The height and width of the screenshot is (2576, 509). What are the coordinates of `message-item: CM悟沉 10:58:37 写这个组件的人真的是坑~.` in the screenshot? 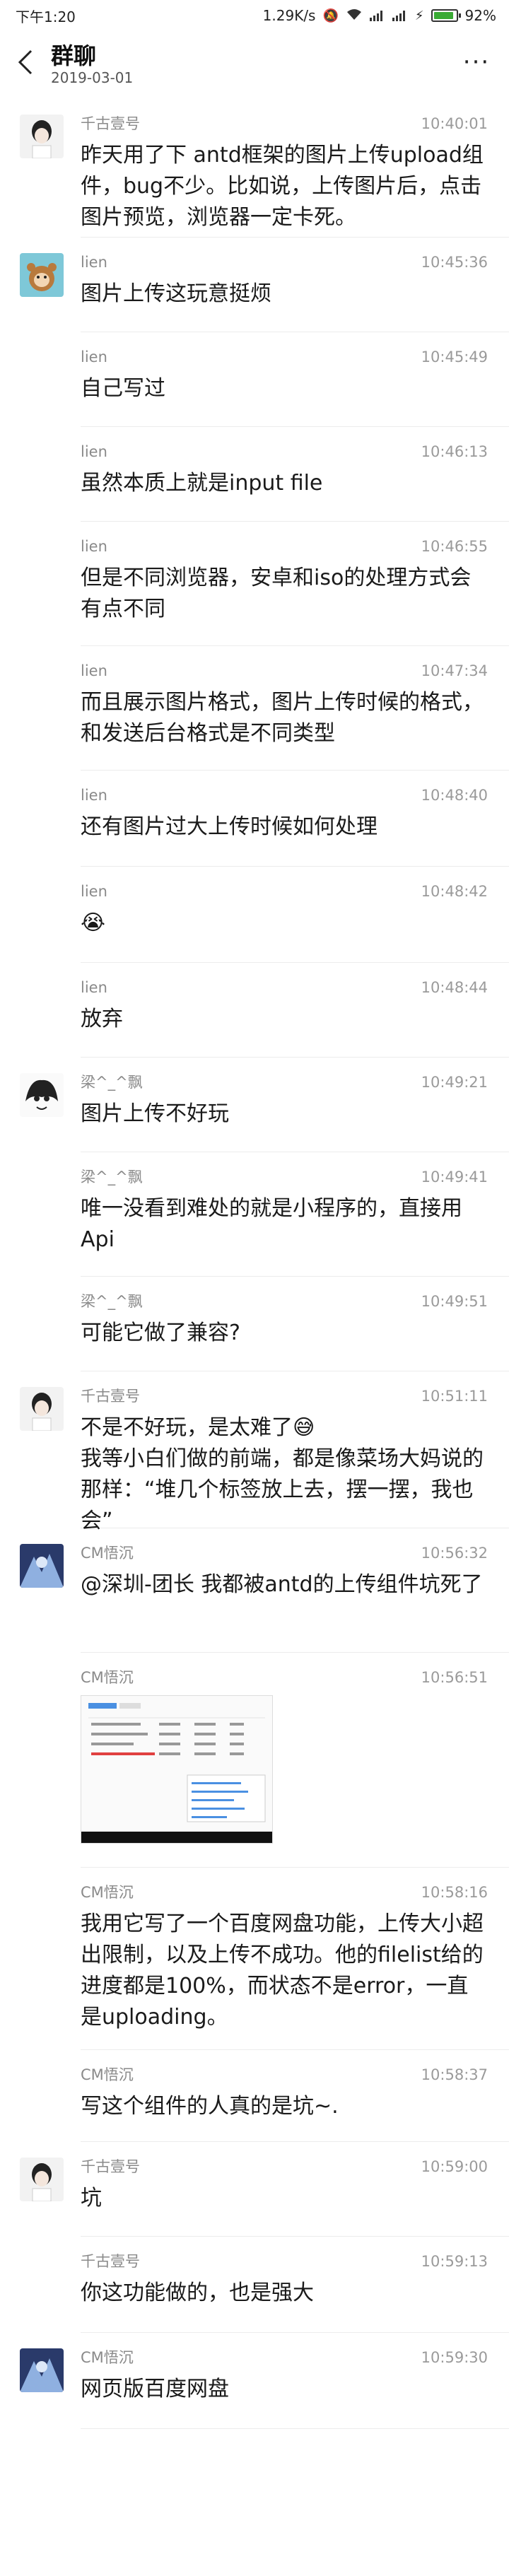 It's located at (295, 2096).